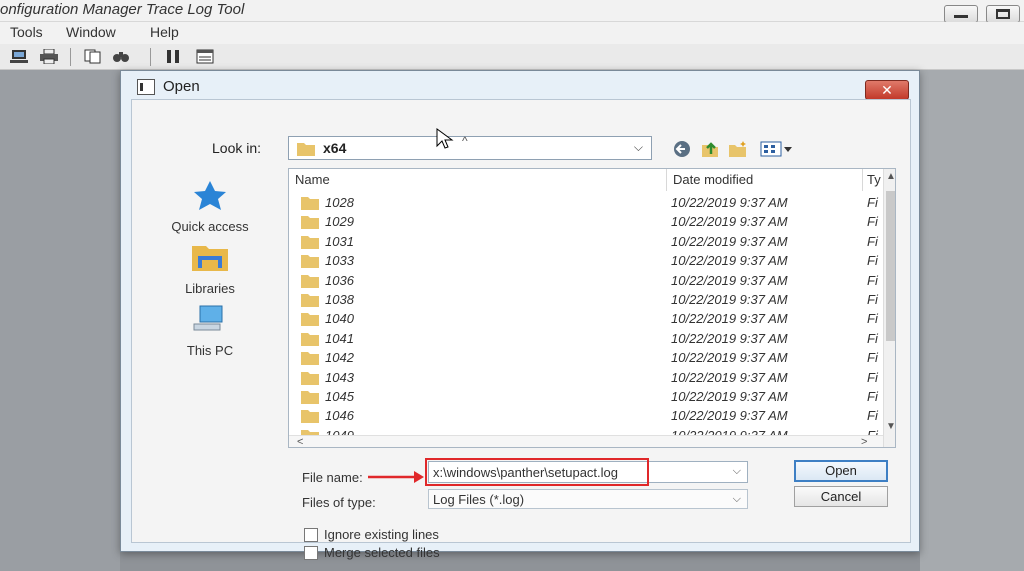 This screenshot has width=1024, height=571. What do you see at coordinates (512, 57) in the screenshot?
I see `toolbar` at bounding box center [512, 57].